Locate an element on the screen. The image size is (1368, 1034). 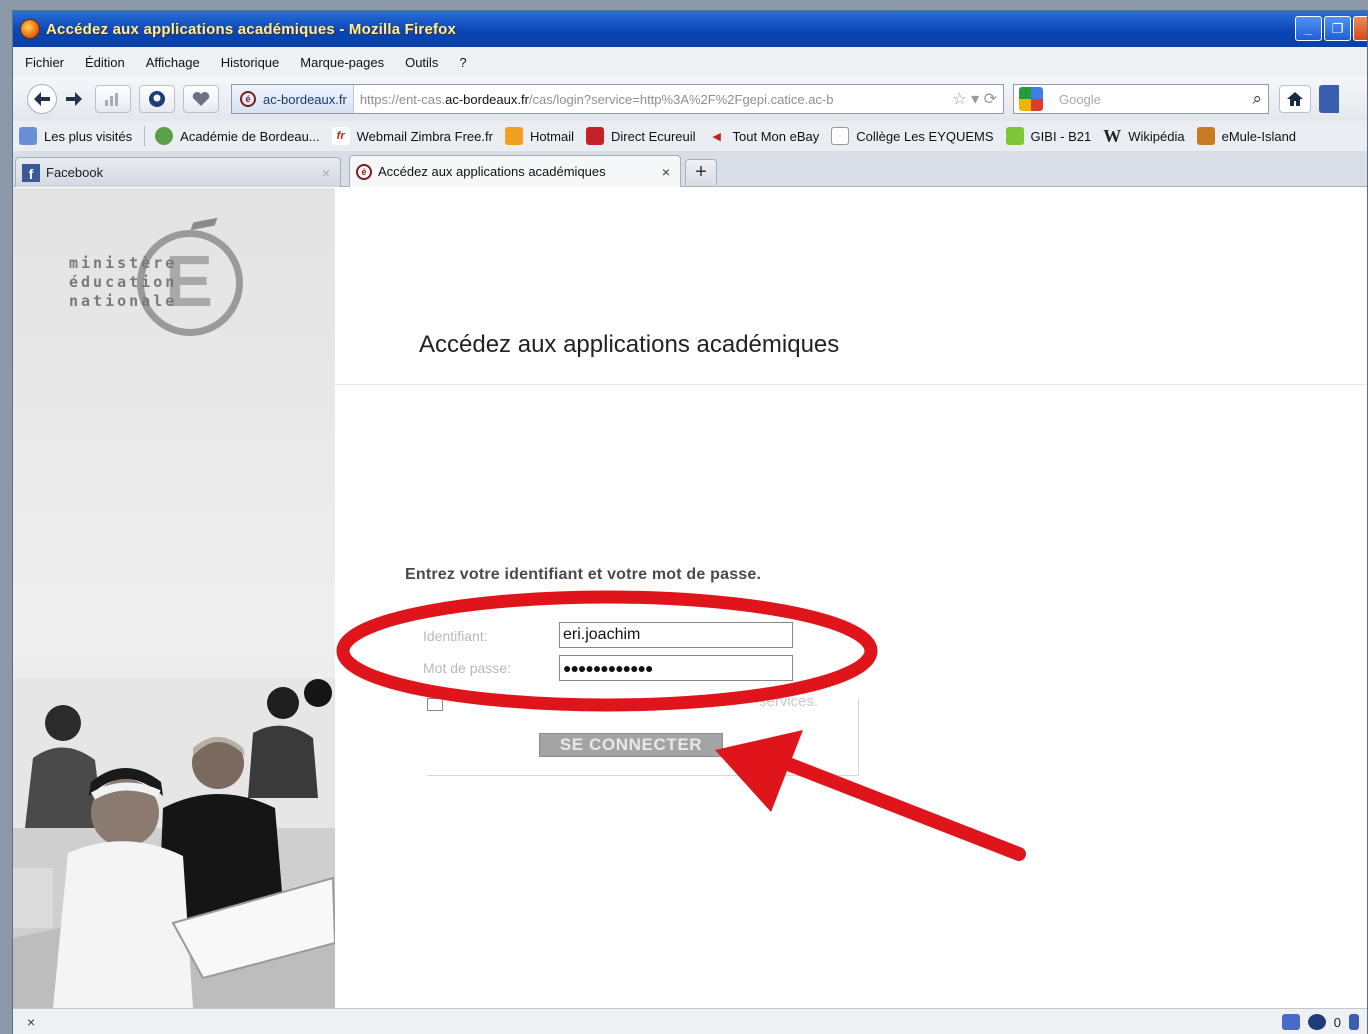
emule-icon is located at coordinates (1205, 136).